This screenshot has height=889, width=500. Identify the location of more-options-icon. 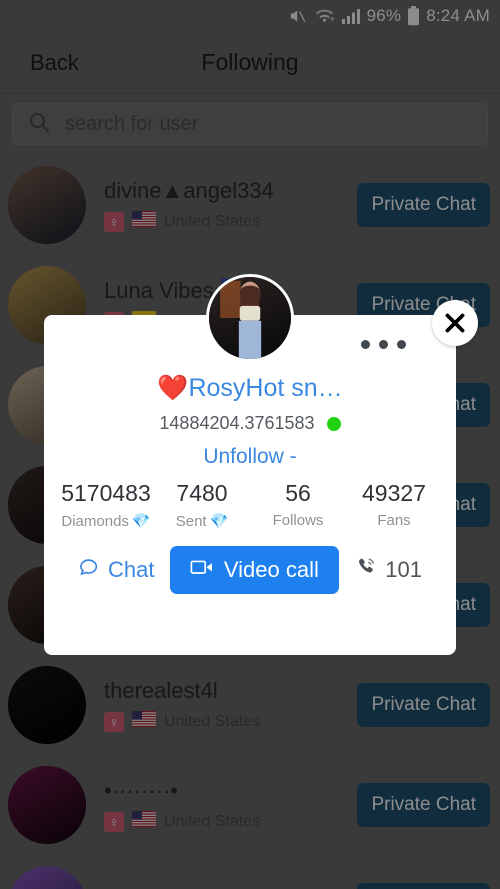
(383, 344).